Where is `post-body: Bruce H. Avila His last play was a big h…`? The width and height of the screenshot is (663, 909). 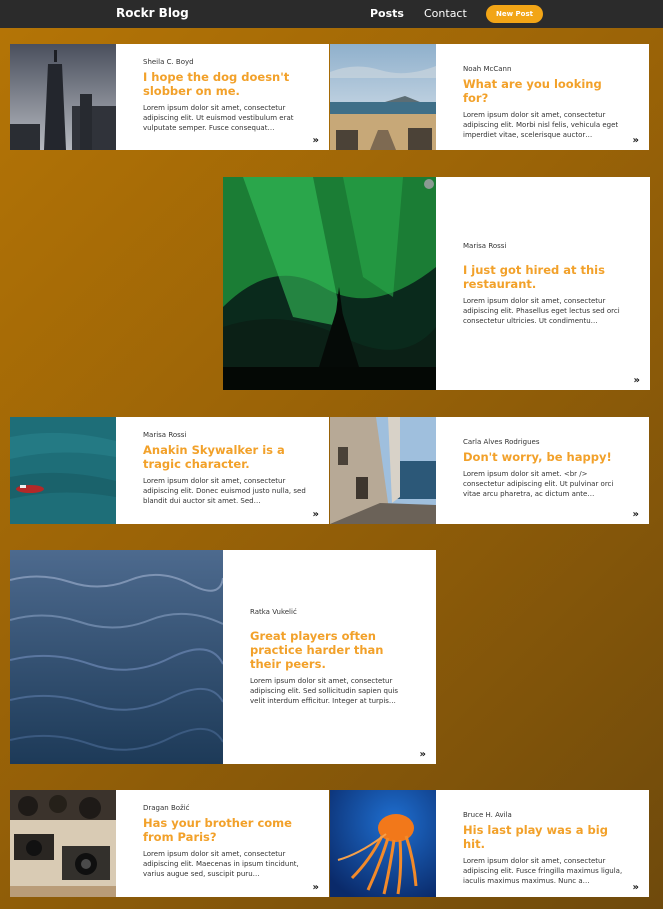
post-body: Bruce H. Avila His last play was a big h… is located at coordinates (542, 843).